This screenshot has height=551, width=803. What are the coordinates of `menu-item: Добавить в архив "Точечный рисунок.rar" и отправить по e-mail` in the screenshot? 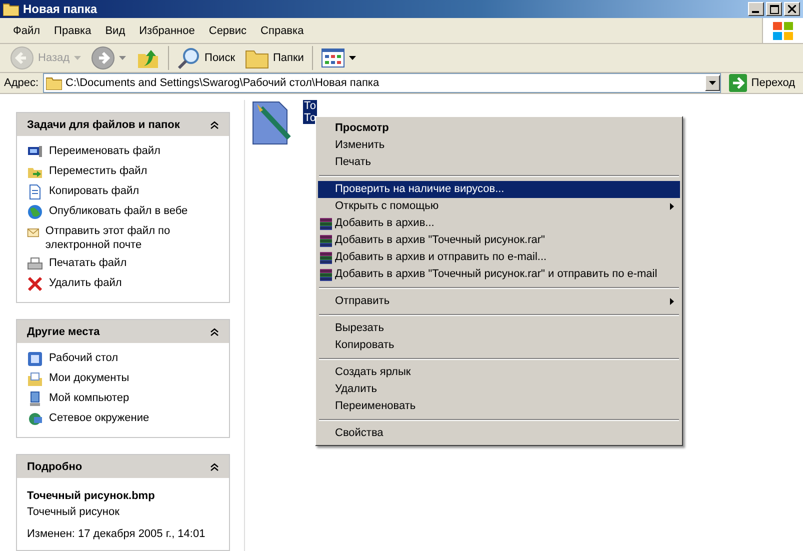 It's located at (499, 274).